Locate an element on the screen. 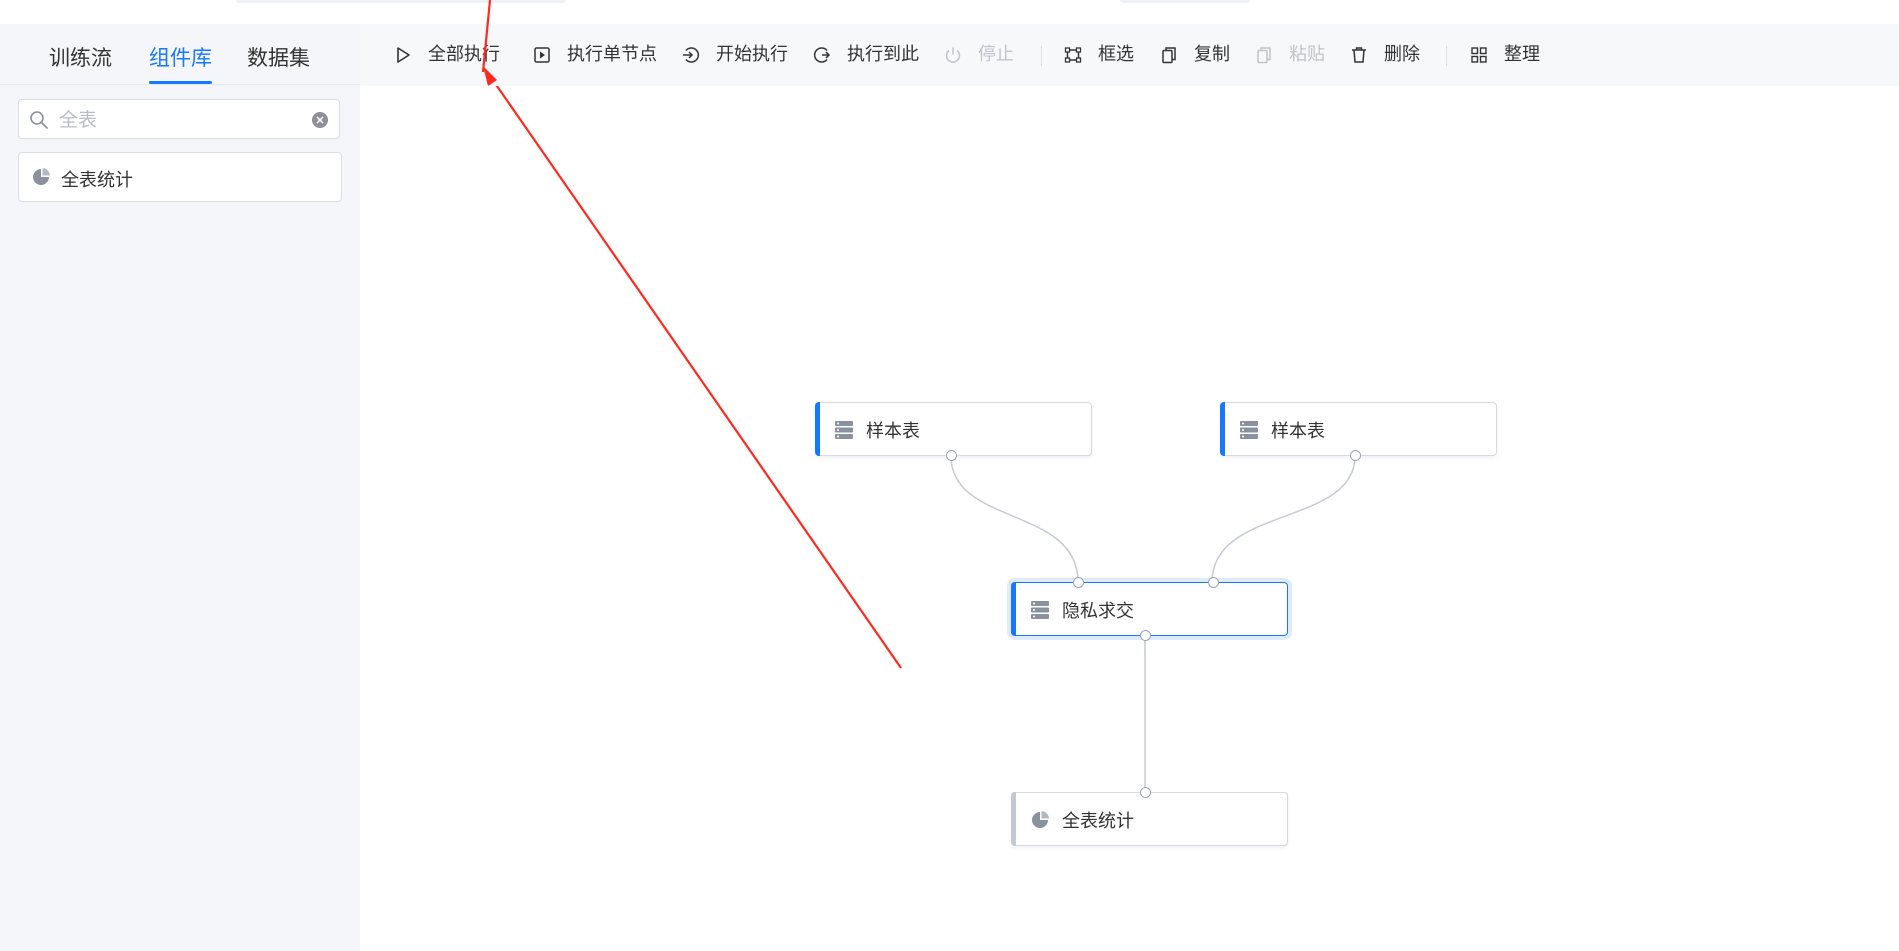 This screenshot has height=951, width=1899. start-from-icon is located at coordinates (691, 55).